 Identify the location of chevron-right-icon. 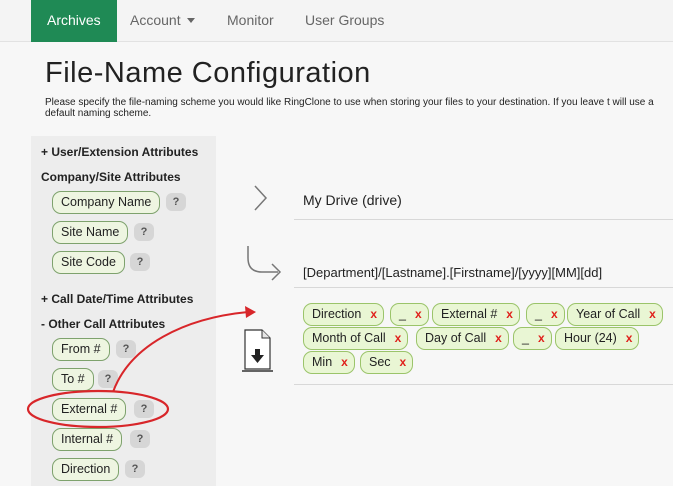
(261, 198).